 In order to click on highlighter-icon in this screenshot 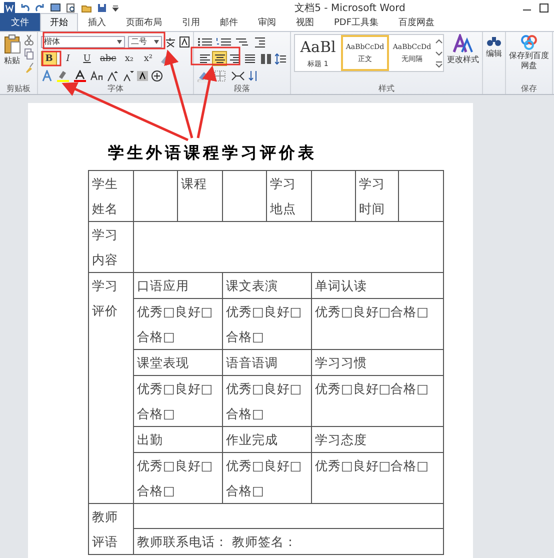, I will do `click(63, 76)`.